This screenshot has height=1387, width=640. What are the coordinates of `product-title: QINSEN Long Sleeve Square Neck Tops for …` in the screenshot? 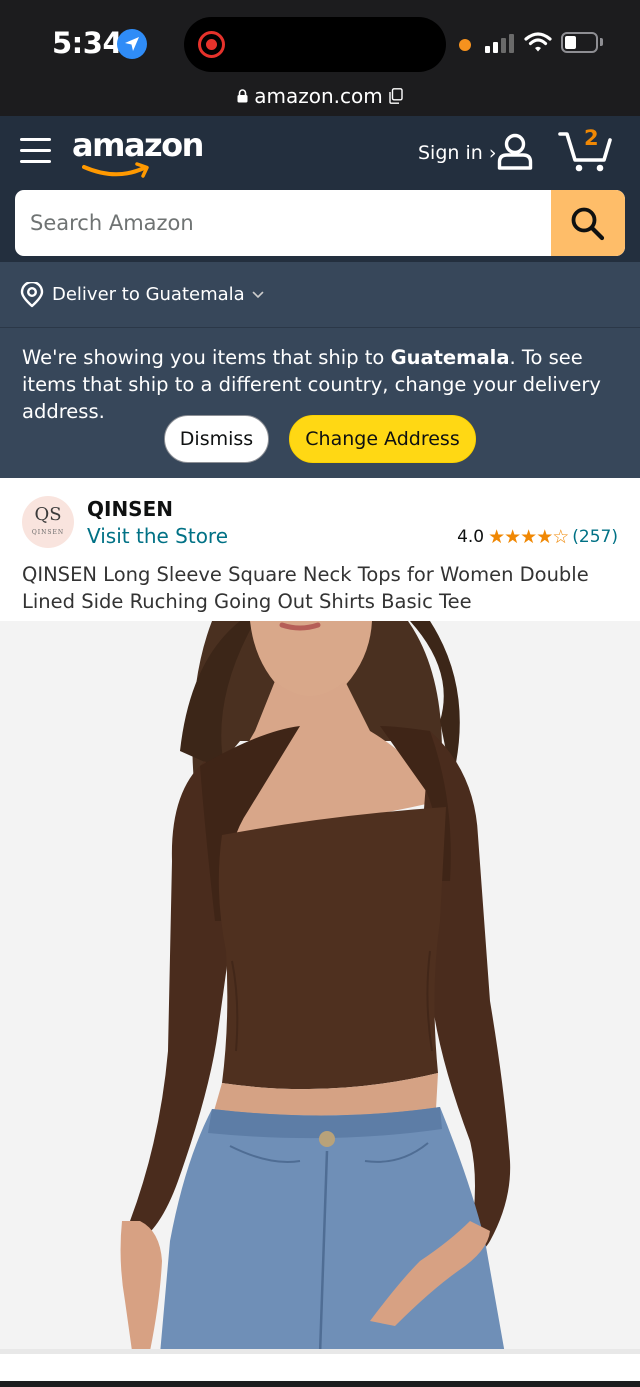 It's located at (305, 588).